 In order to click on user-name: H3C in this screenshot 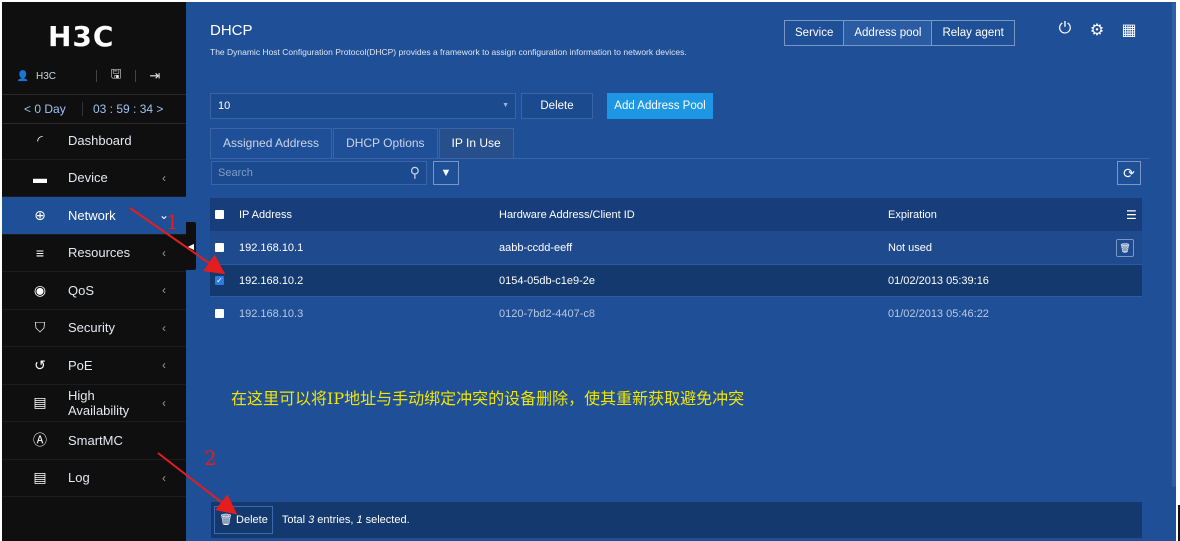, I will do `click(46, 76)`.